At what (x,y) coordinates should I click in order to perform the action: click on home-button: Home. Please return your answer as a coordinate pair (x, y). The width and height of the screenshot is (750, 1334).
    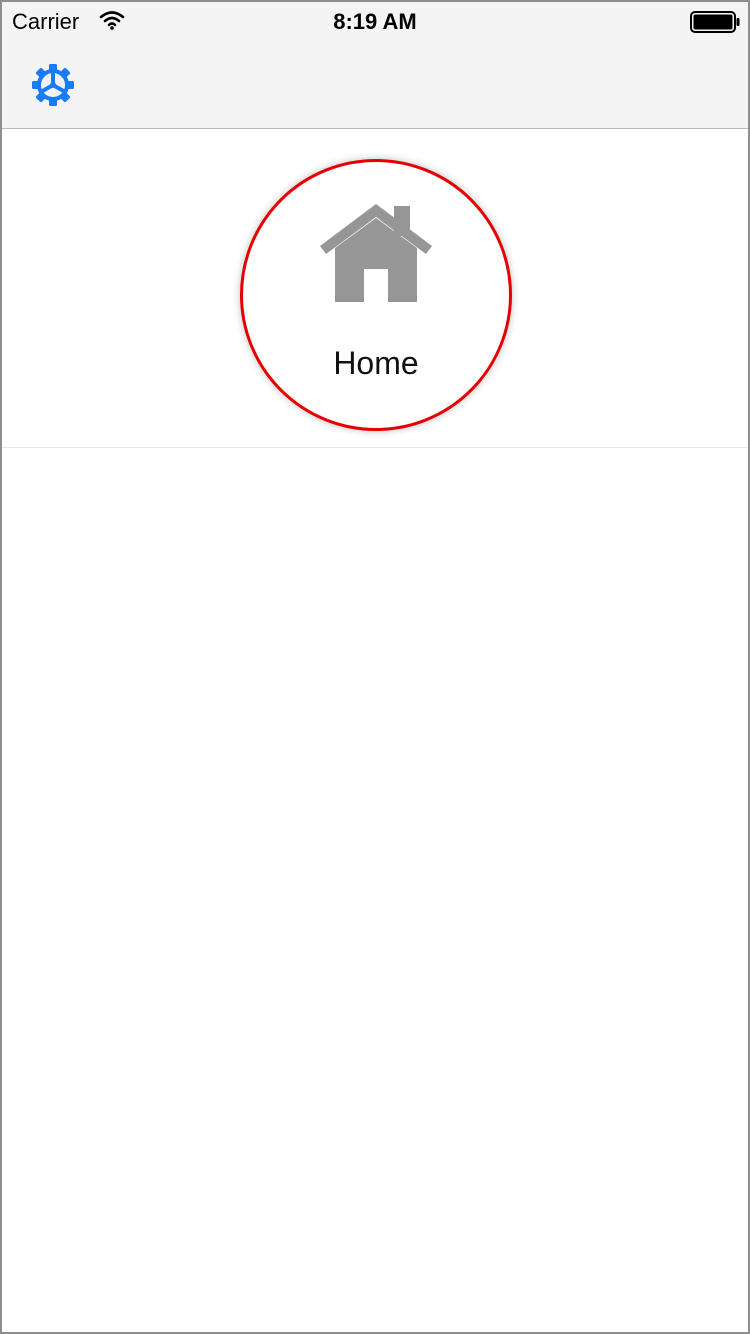
    Looking at the image, I should click on (376, 295).